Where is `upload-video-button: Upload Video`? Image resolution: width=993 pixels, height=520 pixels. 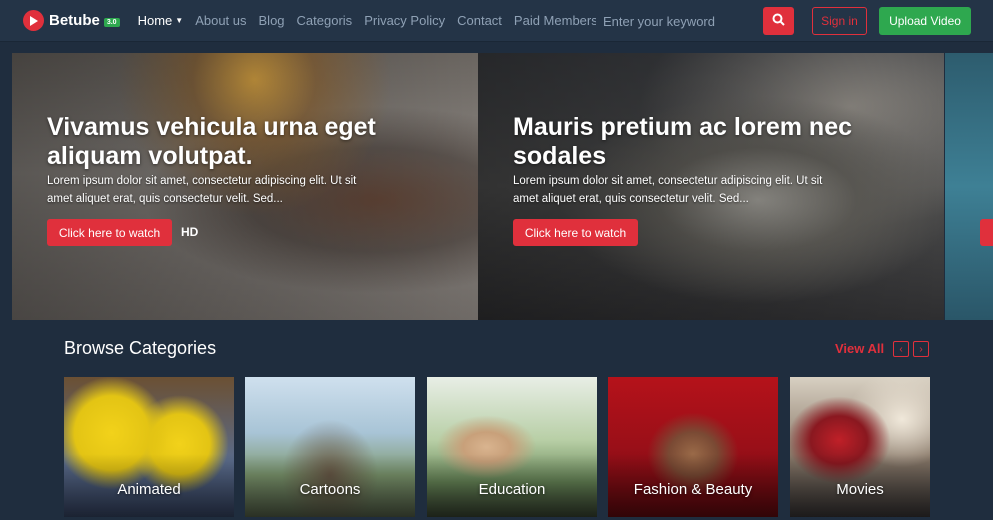 upload-video-button: Upload Video is located at coordinates (925, 21).